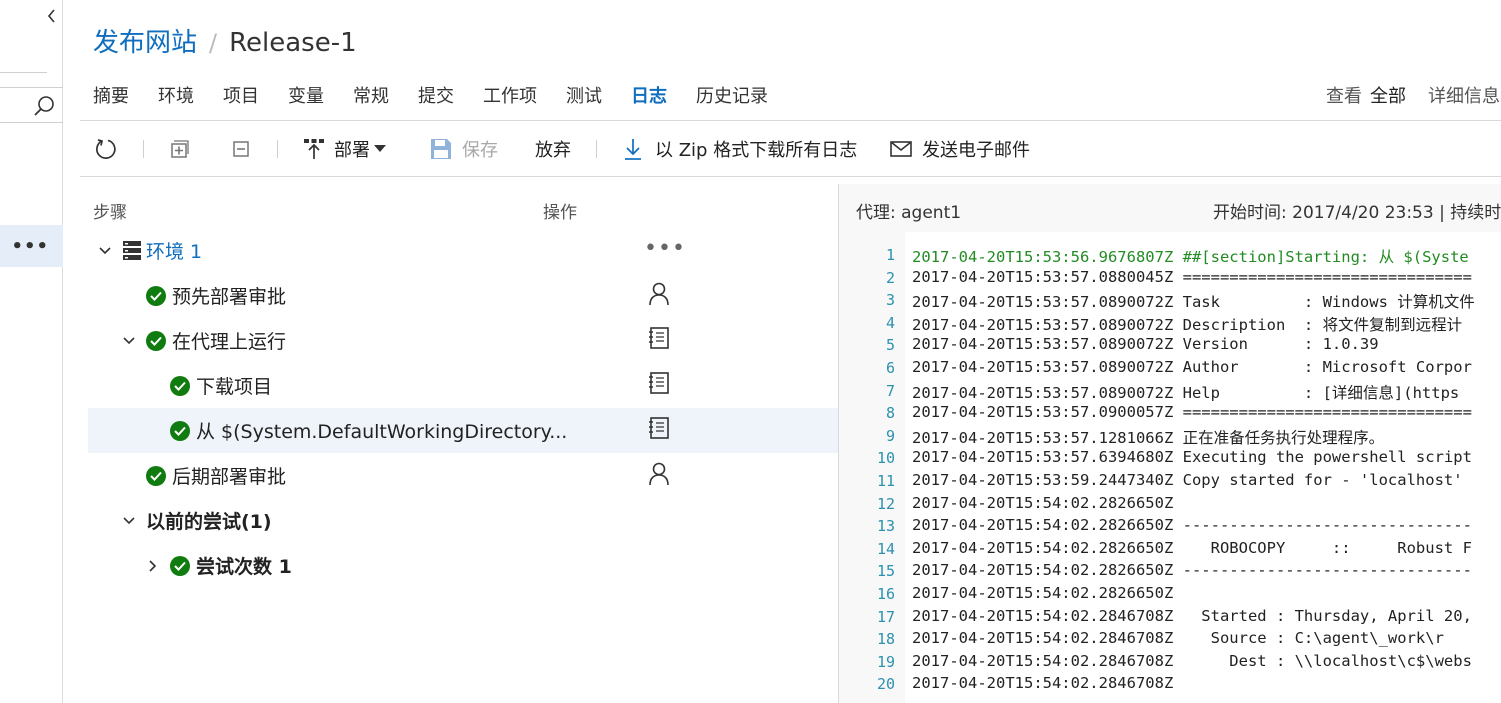  I want to click on log-line: 2017-04-20T15:54:02.2826650Z, so click(1043, 593).